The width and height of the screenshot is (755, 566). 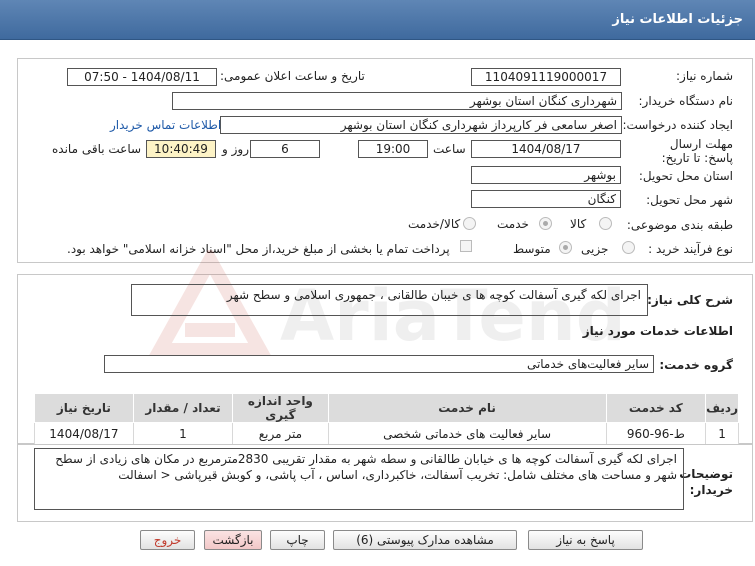 What do you see at coordinates (605, 223) in the screenshot?
I see `category-radio-goods` at bounding box center [605, 223].